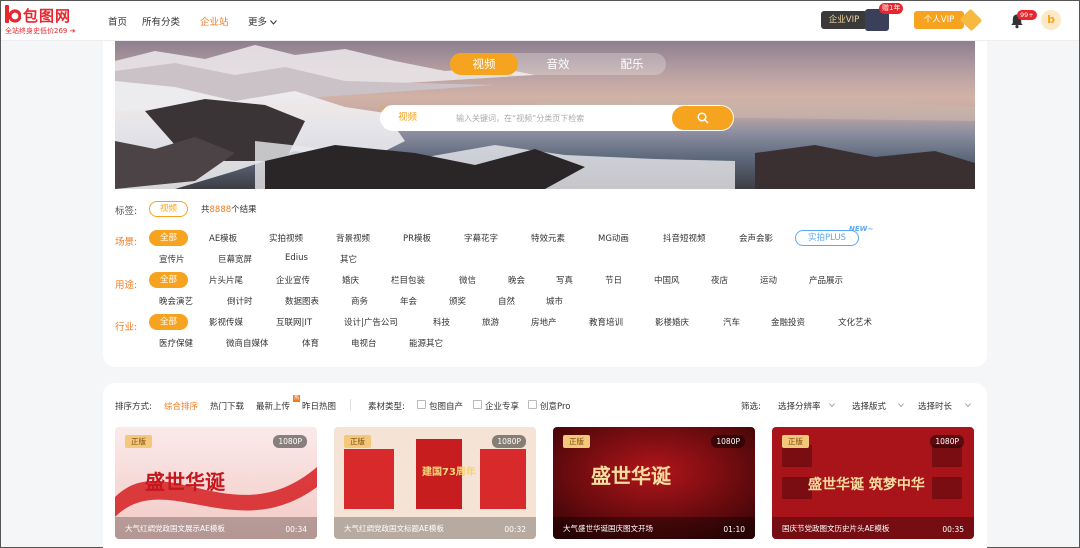  I want to click on material-option: 企业专享, so click(502, 406).